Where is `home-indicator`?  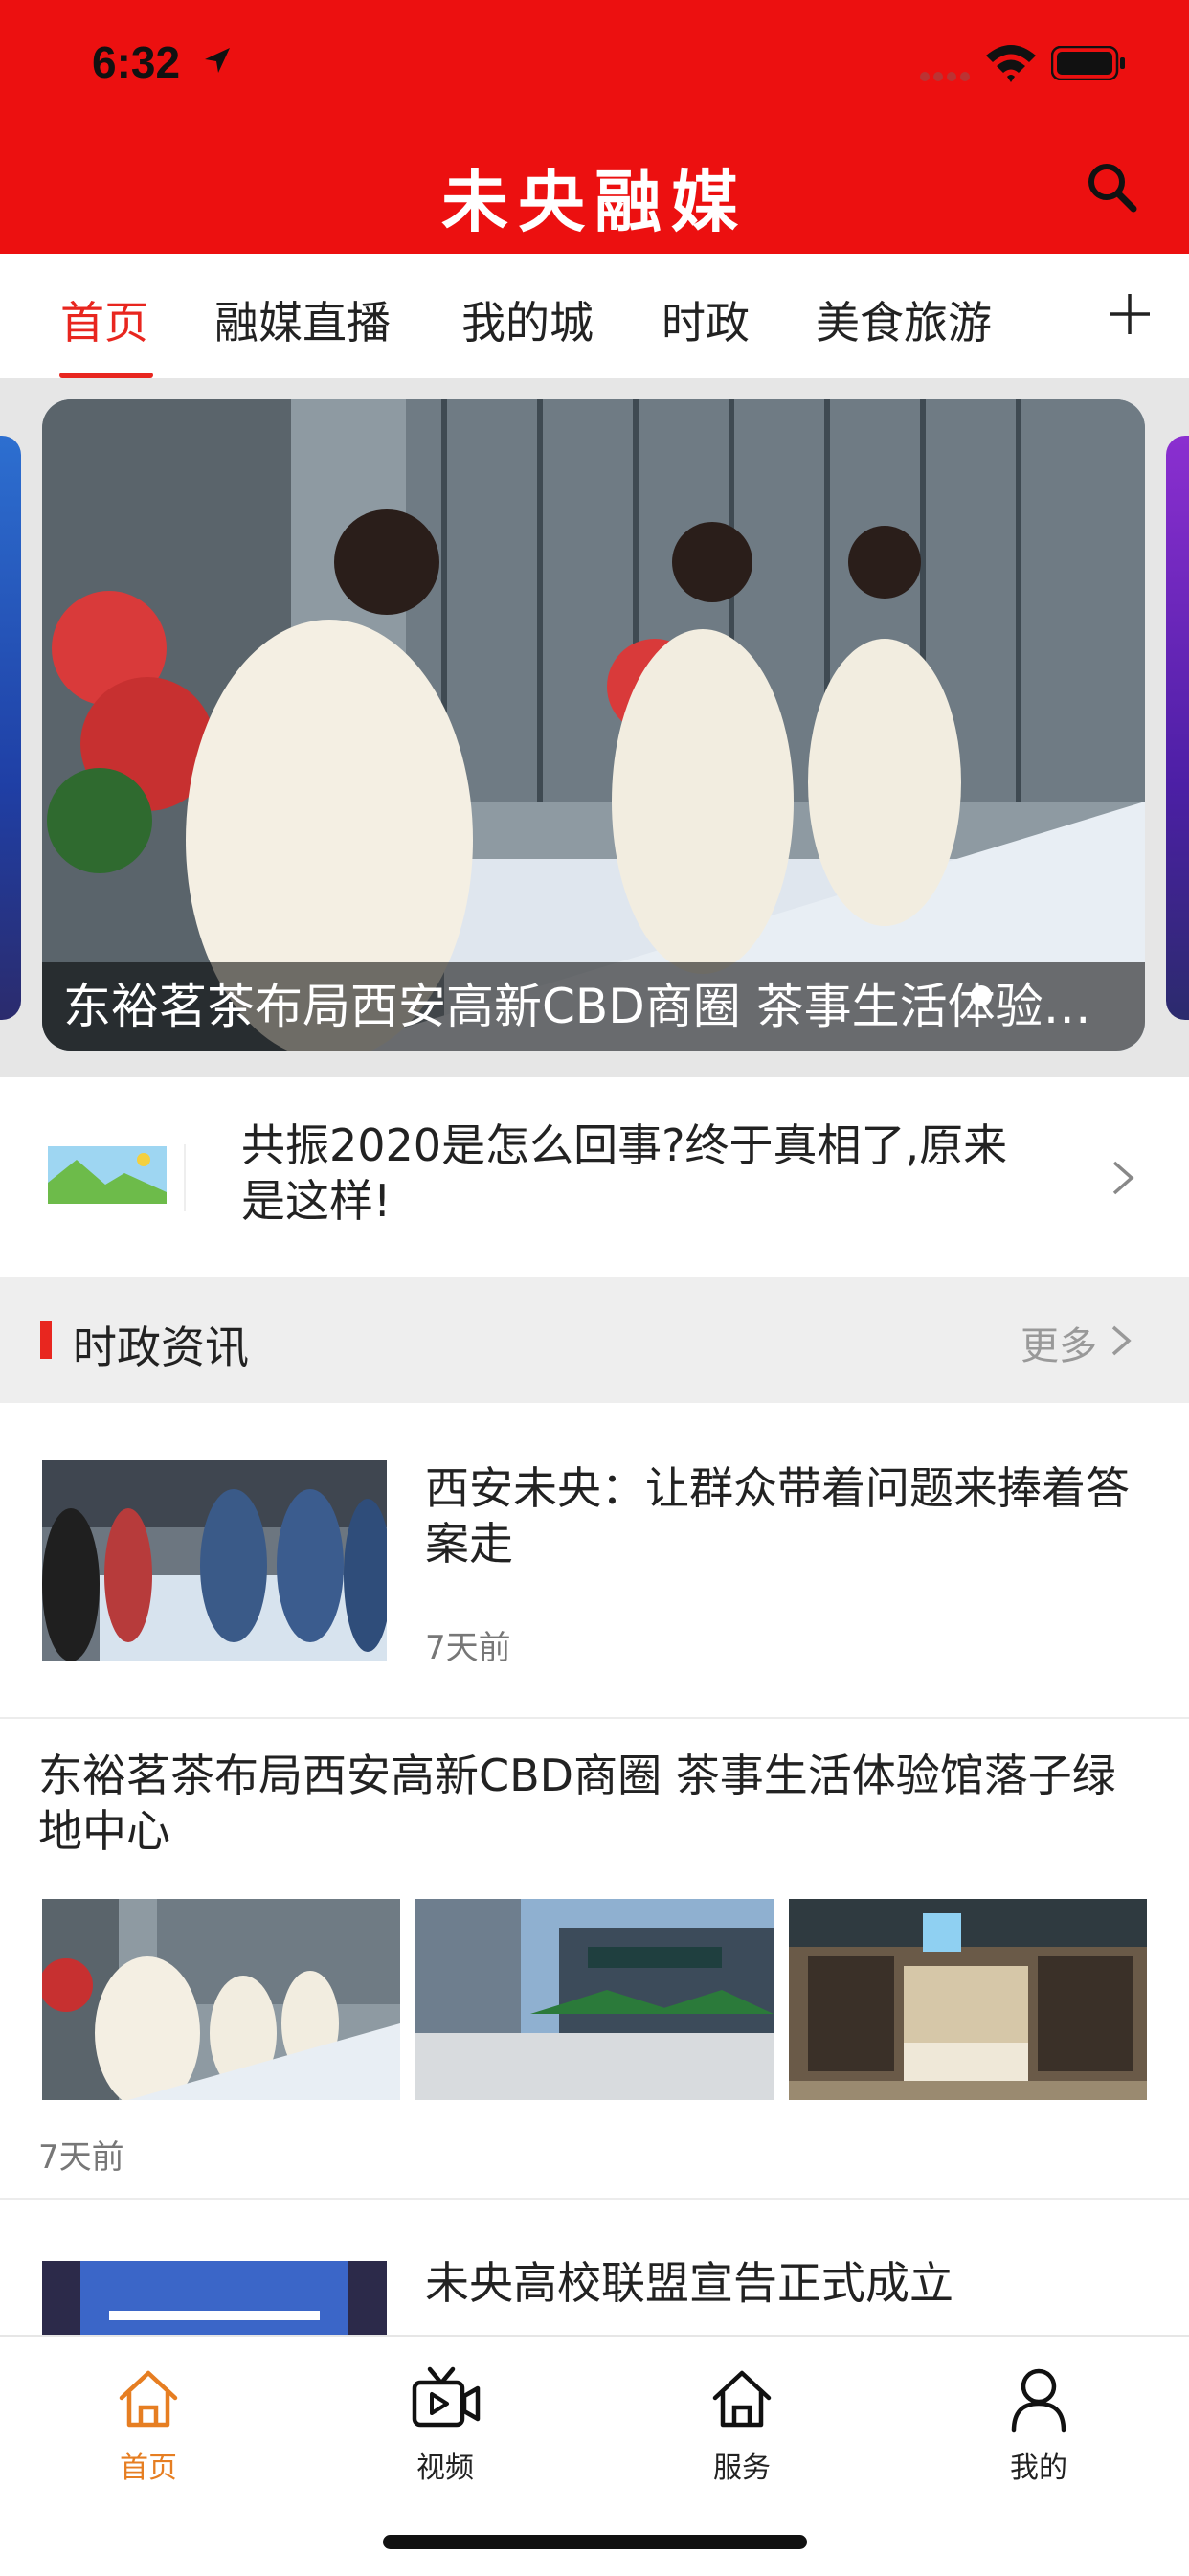 home-indicator is located at coordinates (595, 2542).